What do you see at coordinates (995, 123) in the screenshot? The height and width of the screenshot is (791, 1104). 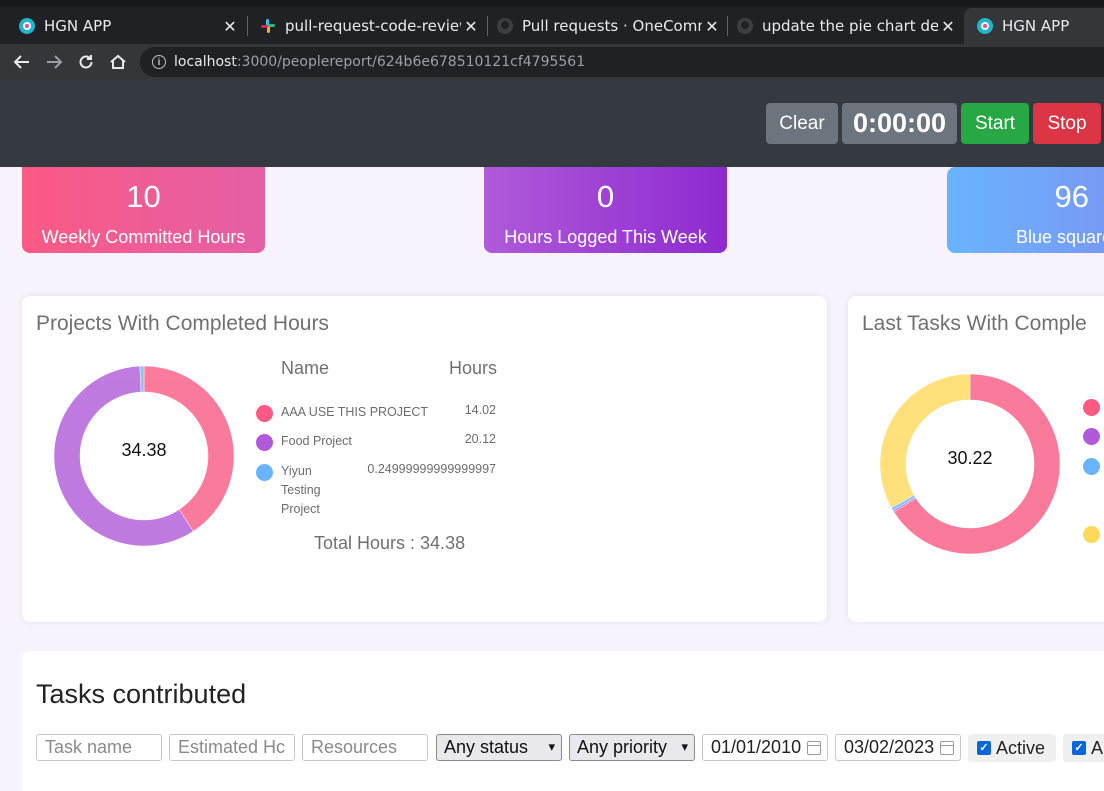 I see `start-button: Start` at bounding box center [995, 123].